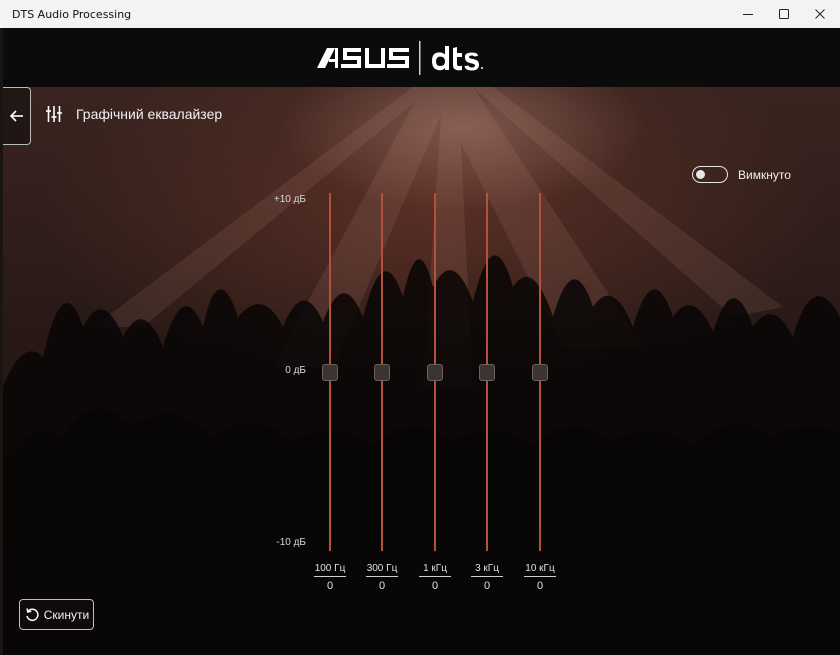 The width and height of the screenshot is (840, 655). I want to click on logo-divider, so click(420, 57).